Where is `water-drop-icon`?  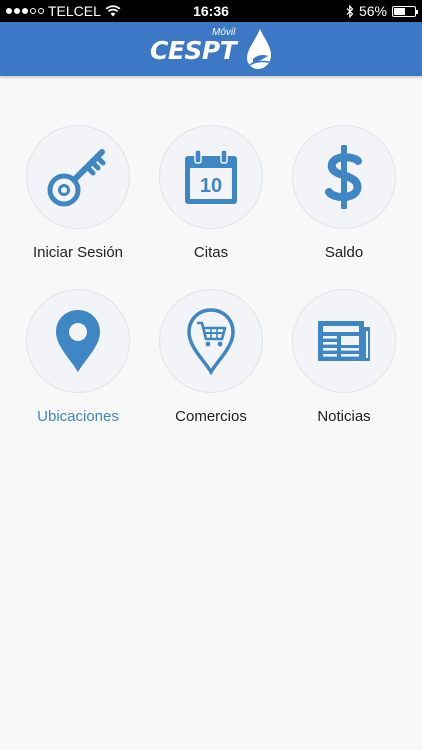 water-drop-icon is located at coordinates (259, 49).